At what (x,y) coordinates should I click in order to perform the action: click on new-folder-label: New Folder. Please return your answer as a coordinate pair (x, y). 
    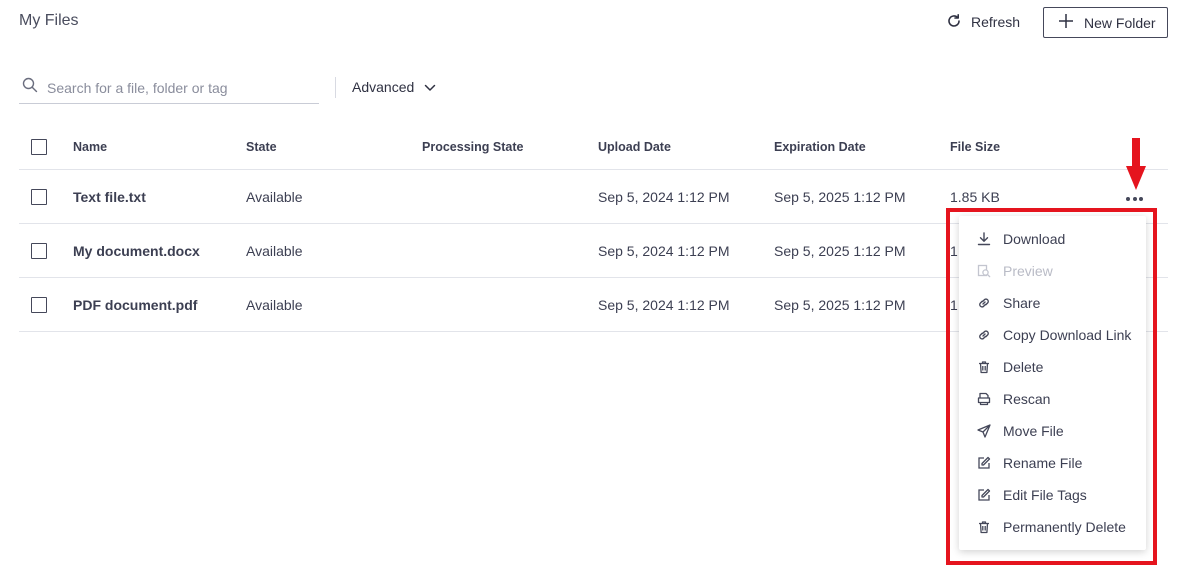
    Looking at the image, I should click on (1120, 22).